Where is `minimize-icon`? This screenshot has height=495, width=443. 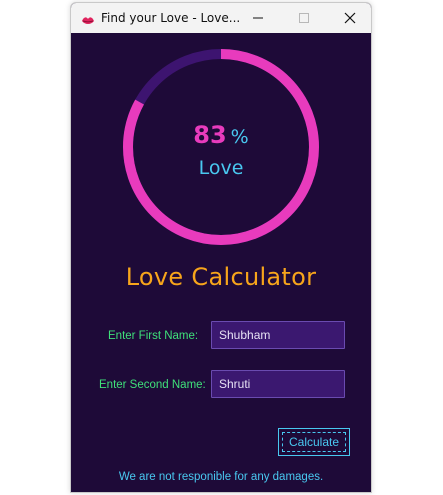
minimize-icon is located at coordinates (258, 18).